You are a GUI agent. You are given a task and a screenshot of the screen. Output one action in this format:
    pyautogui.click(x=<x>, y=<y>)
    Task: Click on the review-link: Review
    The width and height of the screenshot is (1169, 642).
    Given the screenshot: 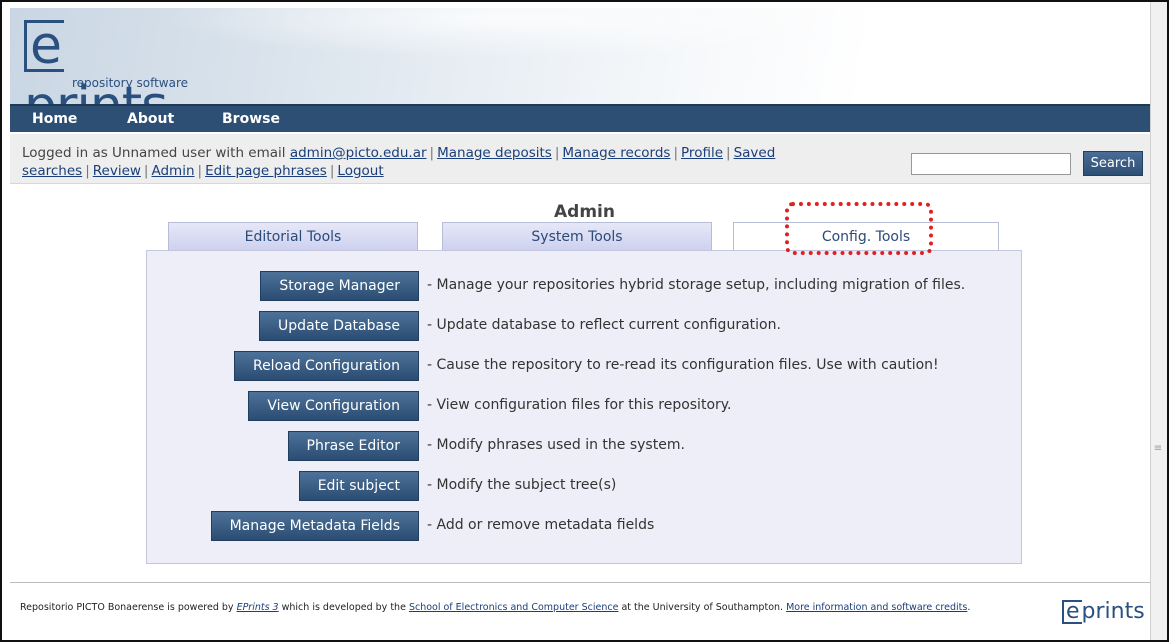 What is the action you would take?
    pyautogui.click(x=117, y=171)
    